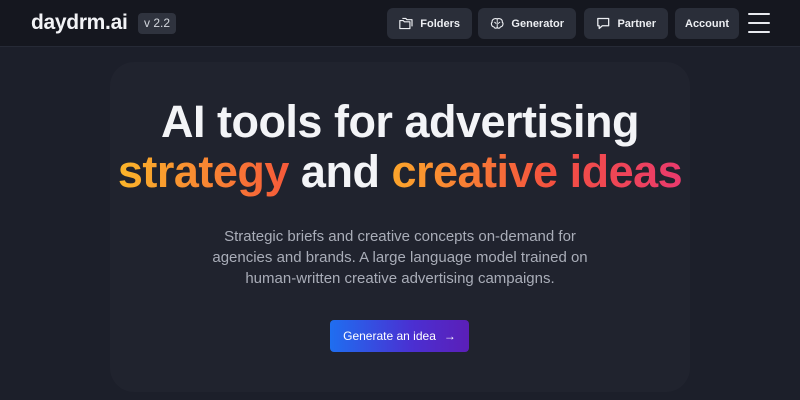 This screenshot has height=400, width=800. What do you see at coordinates (406, 23) in the screenshot?
I see `folders-icon` at bounding box center [406, 23].